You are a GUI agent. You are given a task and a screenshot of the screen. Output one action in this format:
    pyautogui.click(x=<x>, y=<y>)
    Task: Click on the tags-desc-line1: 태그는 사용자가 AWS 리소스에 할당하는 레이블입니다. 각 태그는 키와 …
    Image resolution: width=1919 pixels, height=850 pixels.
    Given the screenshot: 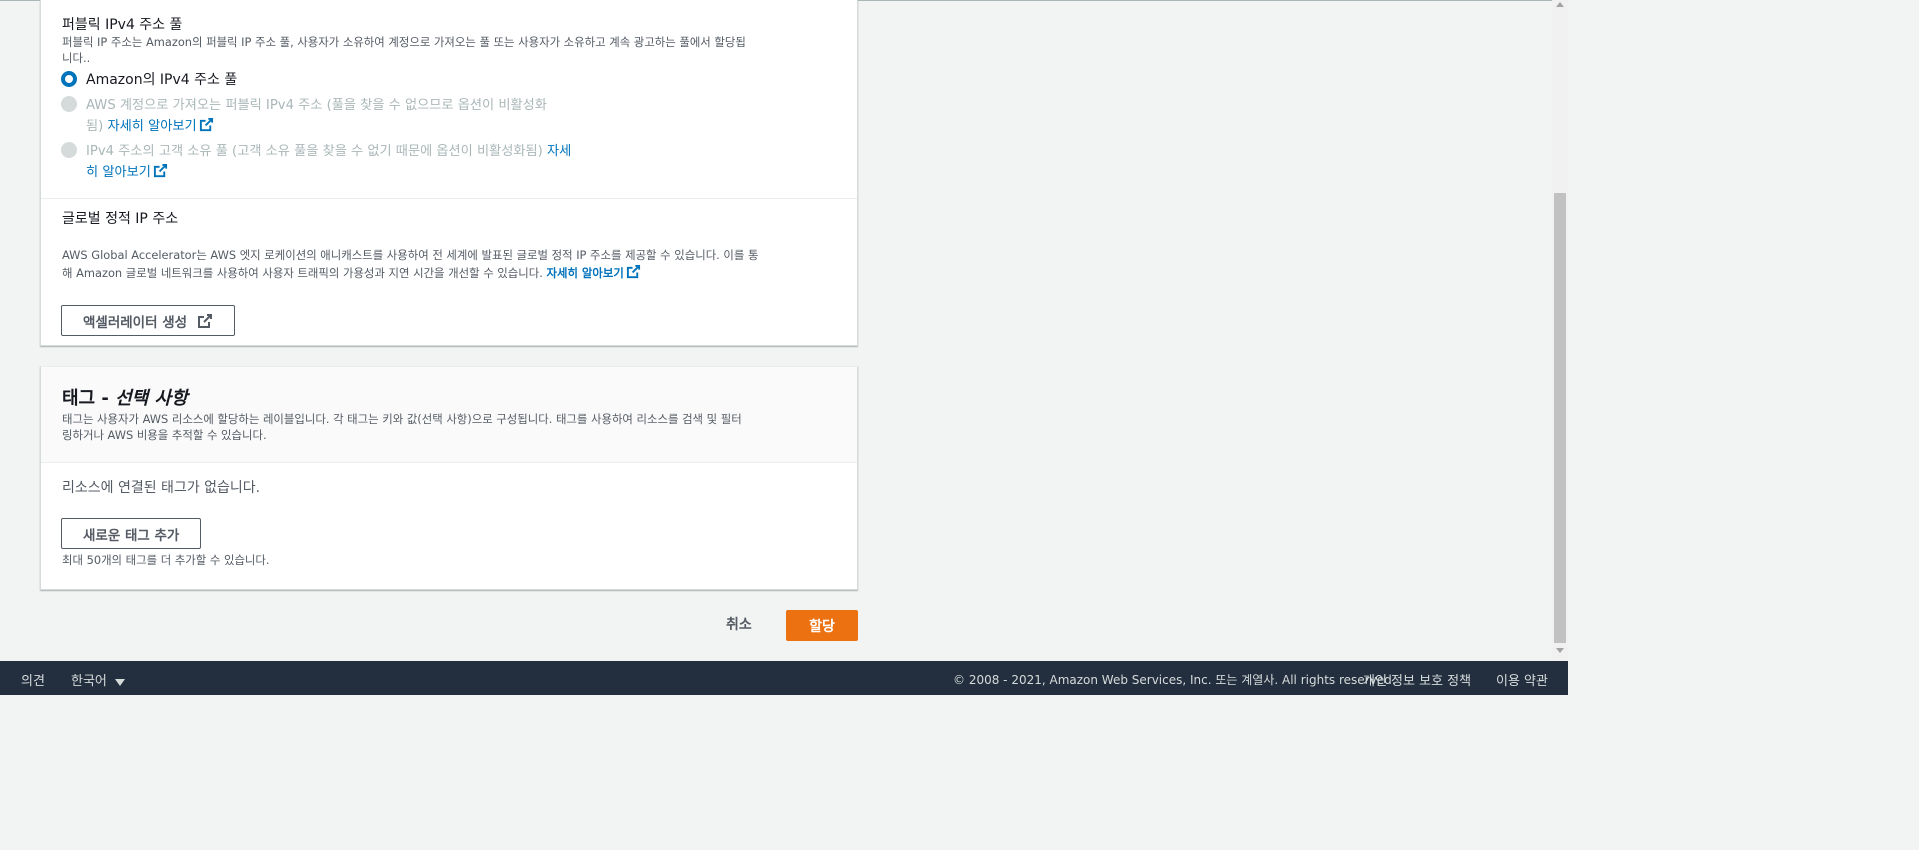 What is the action you would take?
    pyautogui.click(x=402, y=419)
    